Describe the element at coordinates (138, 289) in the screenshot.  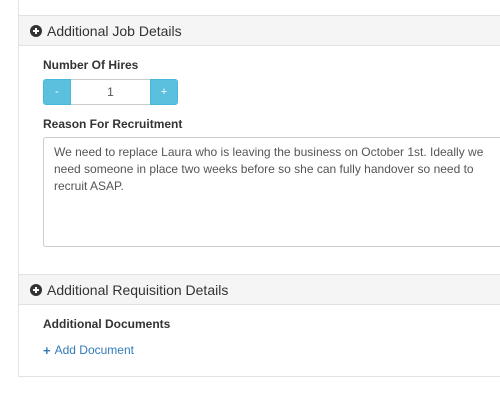
I see `section-title-requisition-details: Additional Requisition Details` at that location.